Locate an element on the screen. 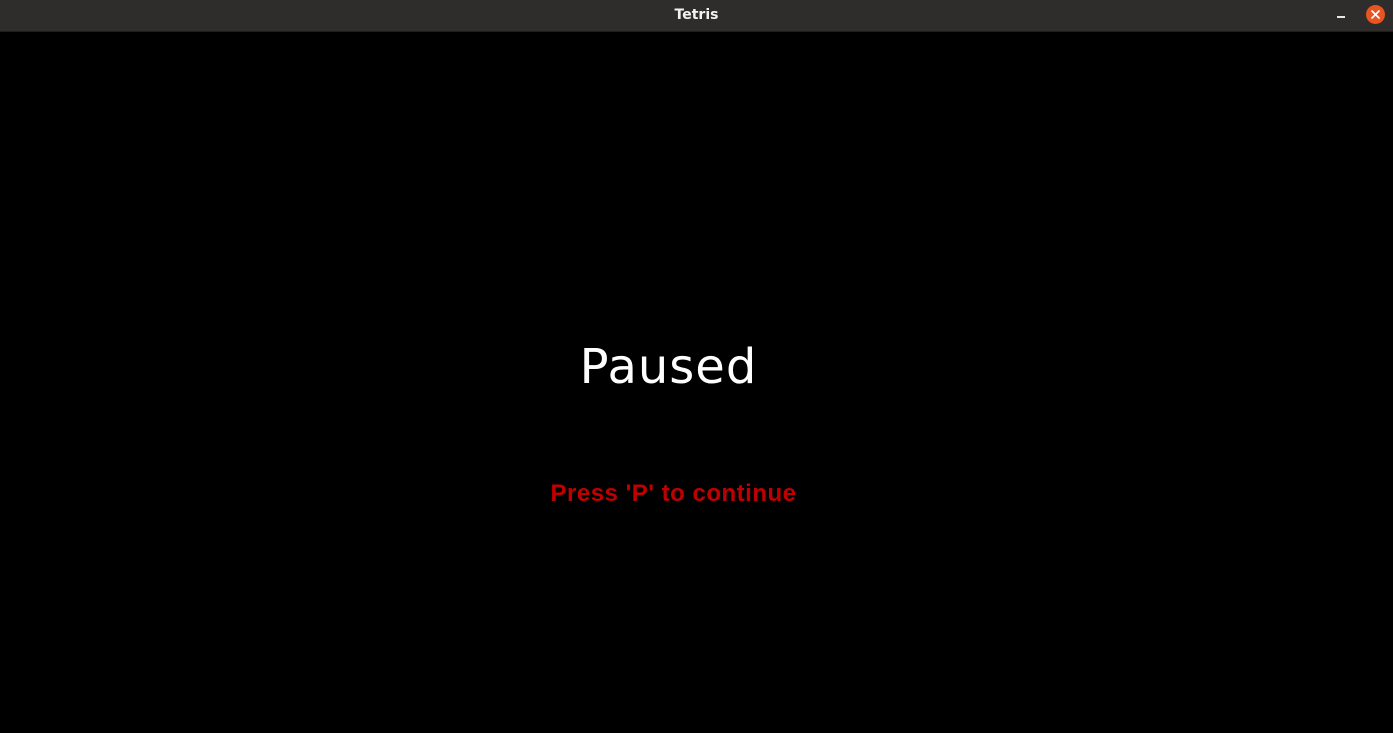 The image size is (1393, 733). close-button is located at coordinates (1375, 14).